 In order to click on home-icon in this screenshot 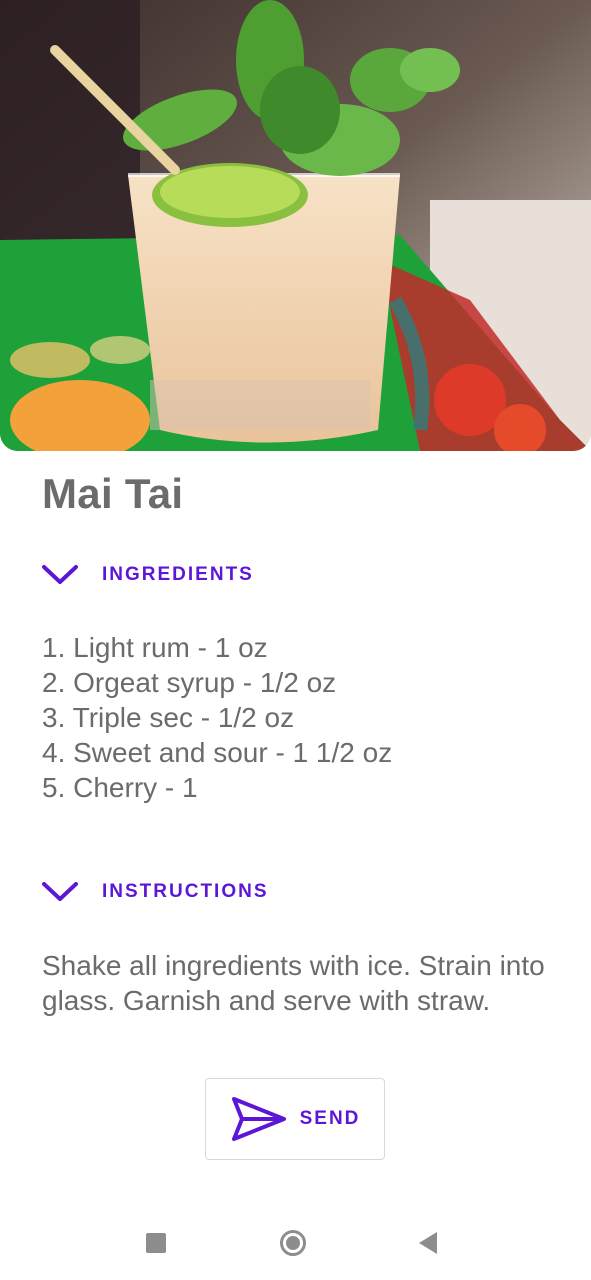, I will do `click(293, 1243)`.